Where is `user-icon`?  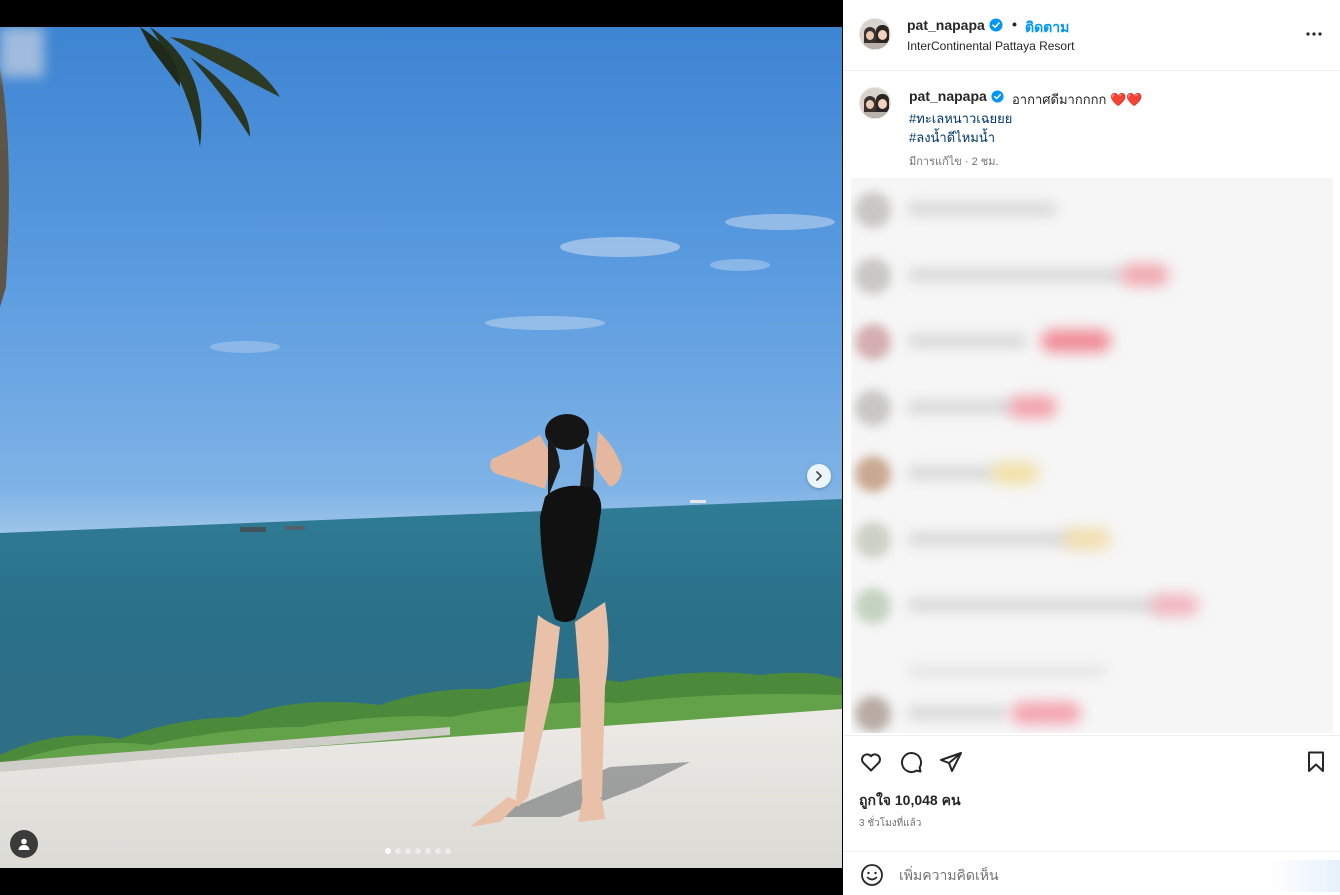
user-icon is located at coordinates (24, 844).